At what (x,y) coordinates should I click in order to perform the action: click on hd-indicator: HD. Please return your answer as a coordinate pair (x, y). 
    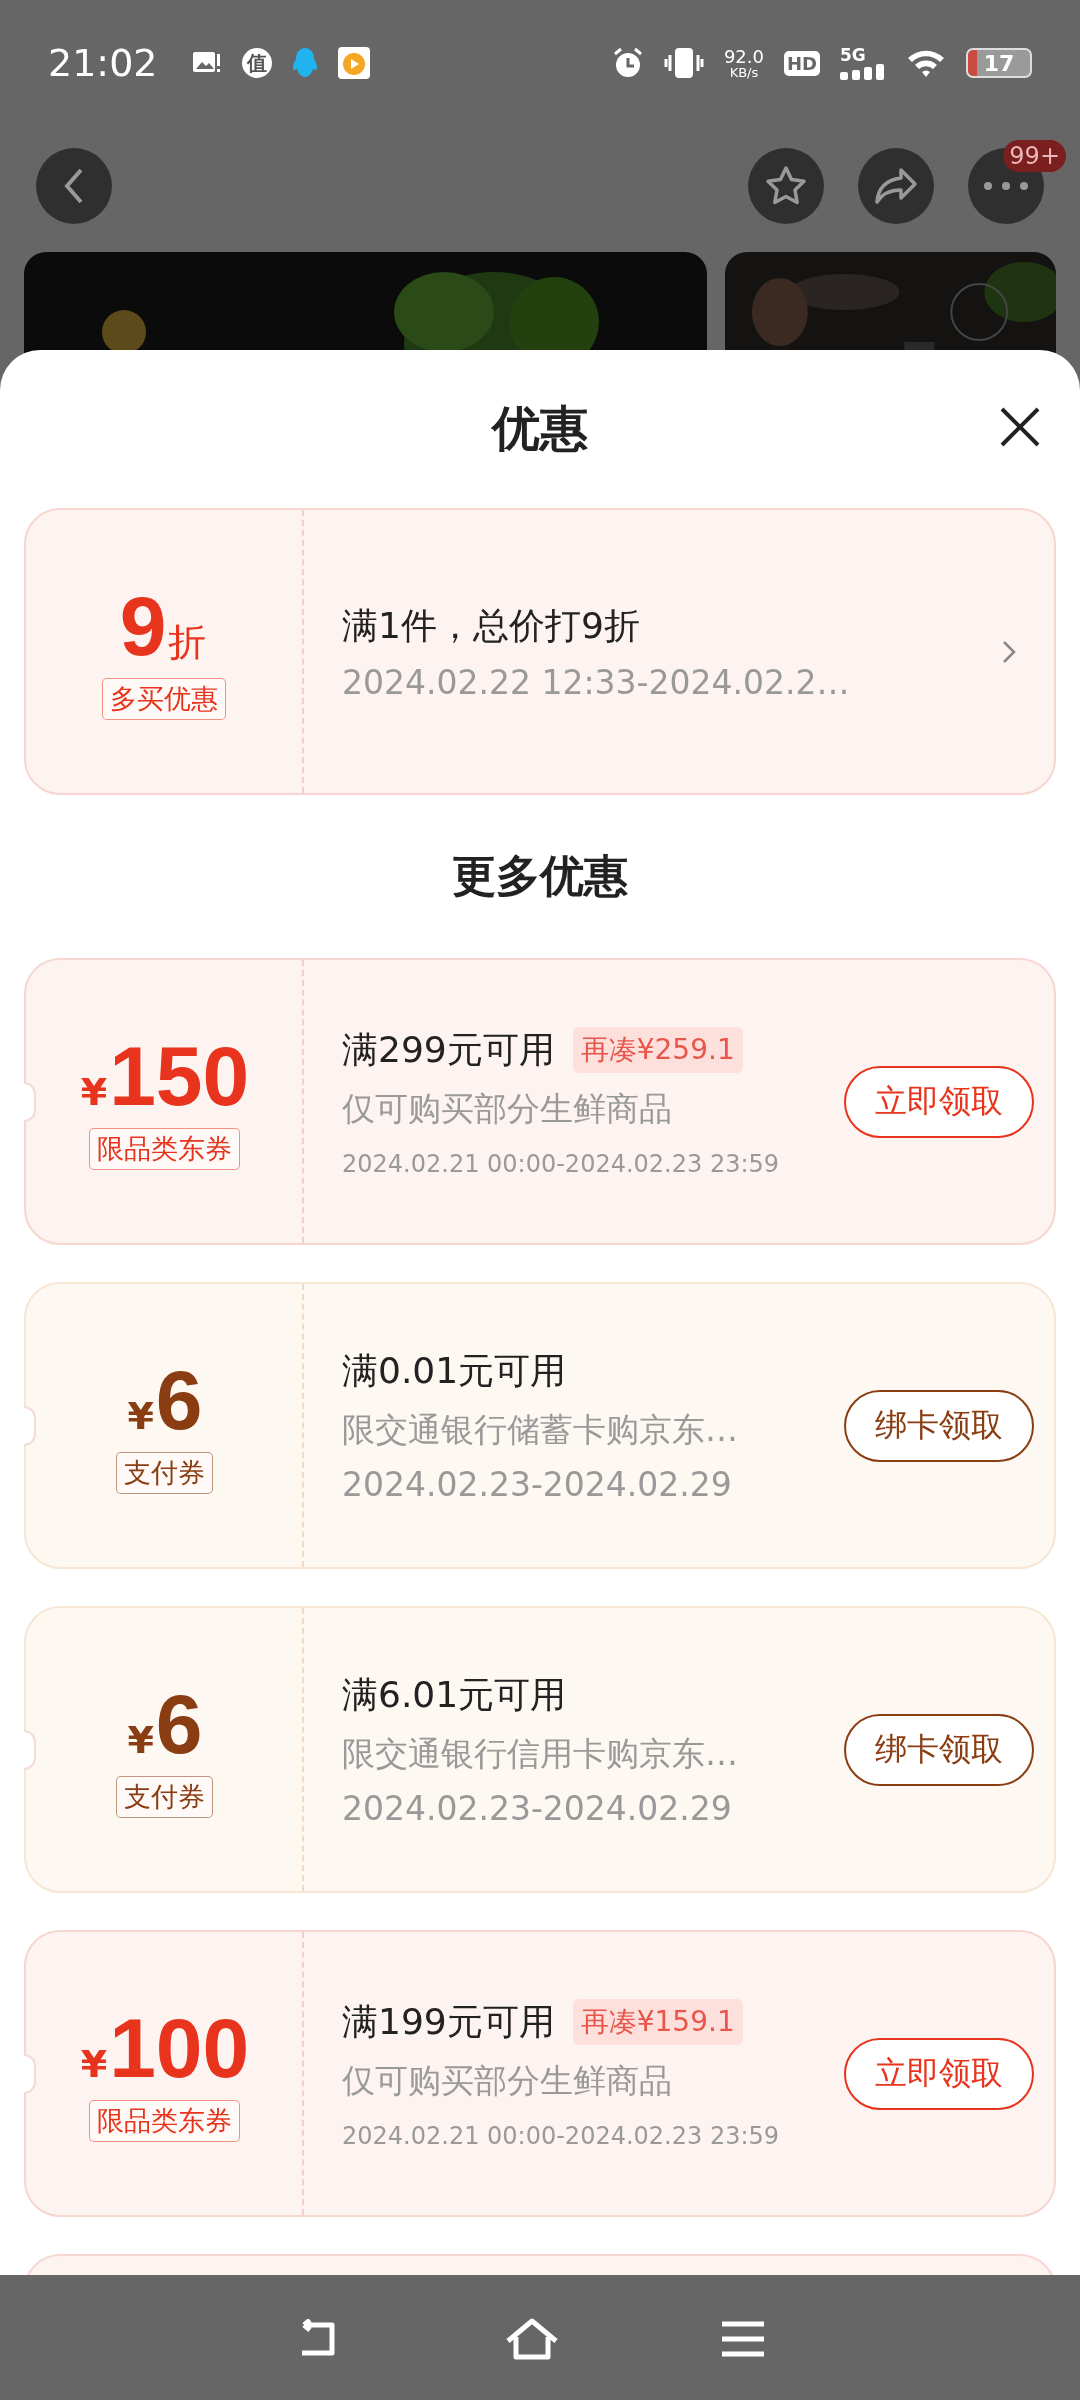
    Looking at the image, I should click on (802, 63).